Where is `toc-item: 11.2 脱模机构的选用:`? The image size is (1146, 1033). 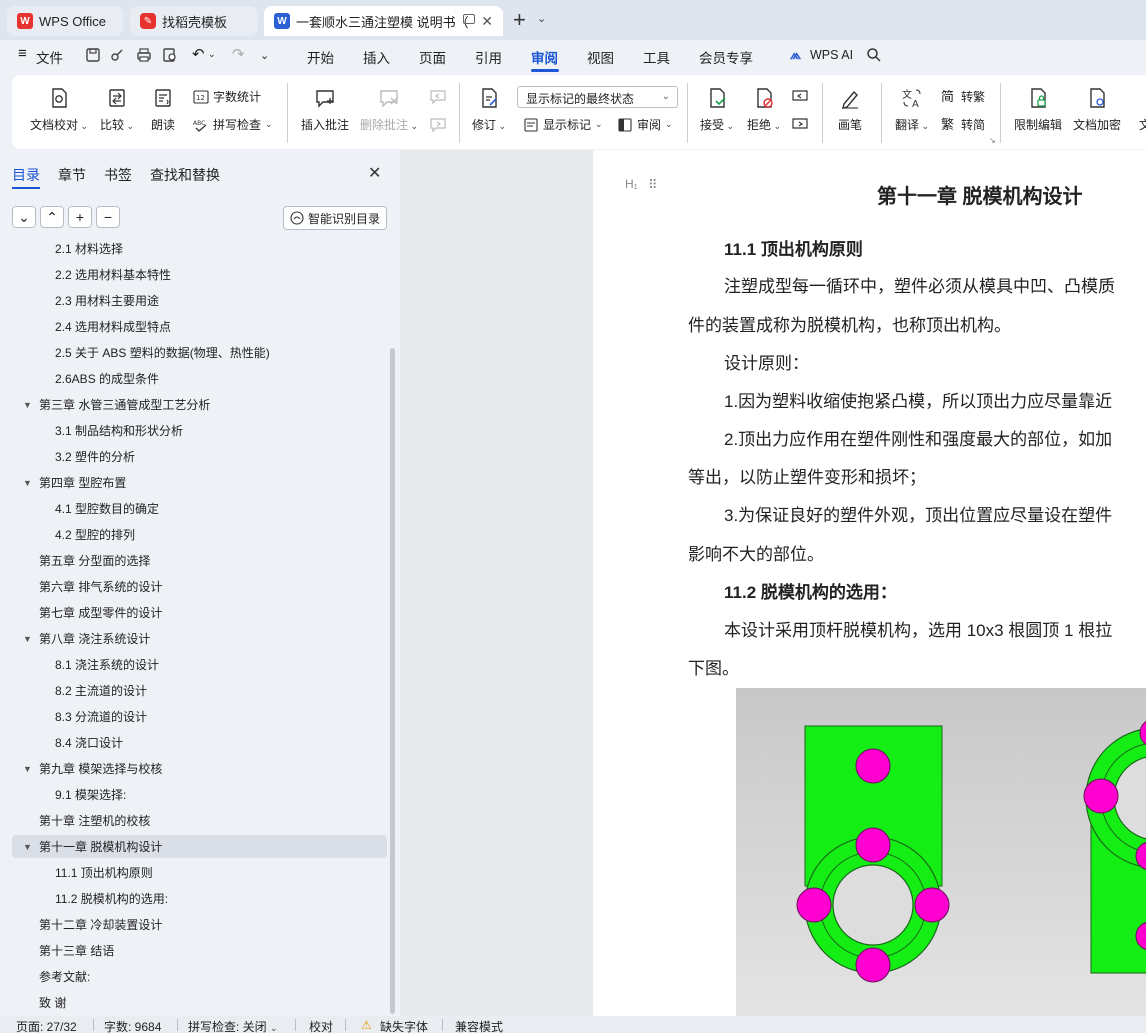 toc-item: 11.2 脱模机构的选用: is located at coordinates (111, 899).